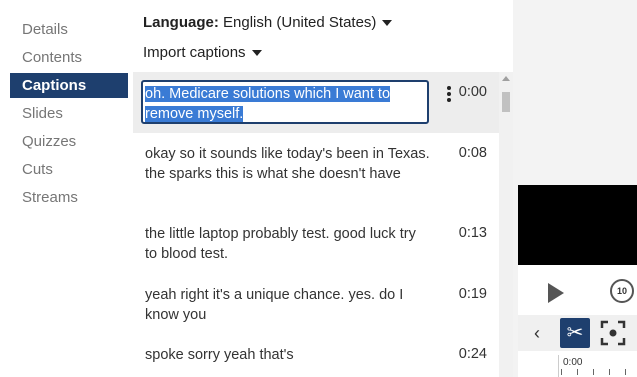 Image resolution: width=637 pixels, height=377 pixels. I want to click on nav-item-slides: Slides, so click(69, 113).